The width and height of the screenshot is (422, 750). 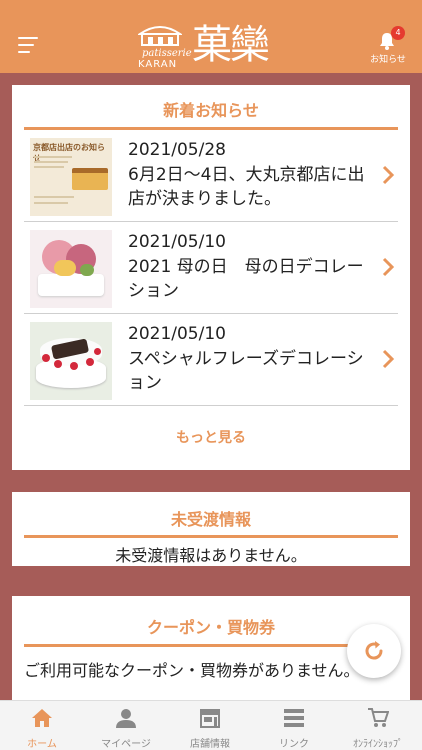 What do you see at coordinates (71, 177) in the screenshot?
I see `news-thumbnail: 京都店出店のお知らせ` at bounding box center [71, 177].